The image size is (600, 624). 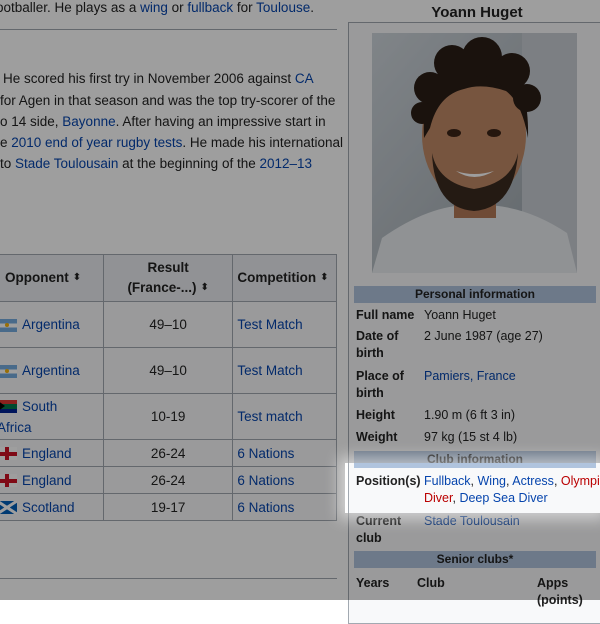 I want to click on table-row: Scotland 19-17 6 Nations, so click(x=168, y=507).